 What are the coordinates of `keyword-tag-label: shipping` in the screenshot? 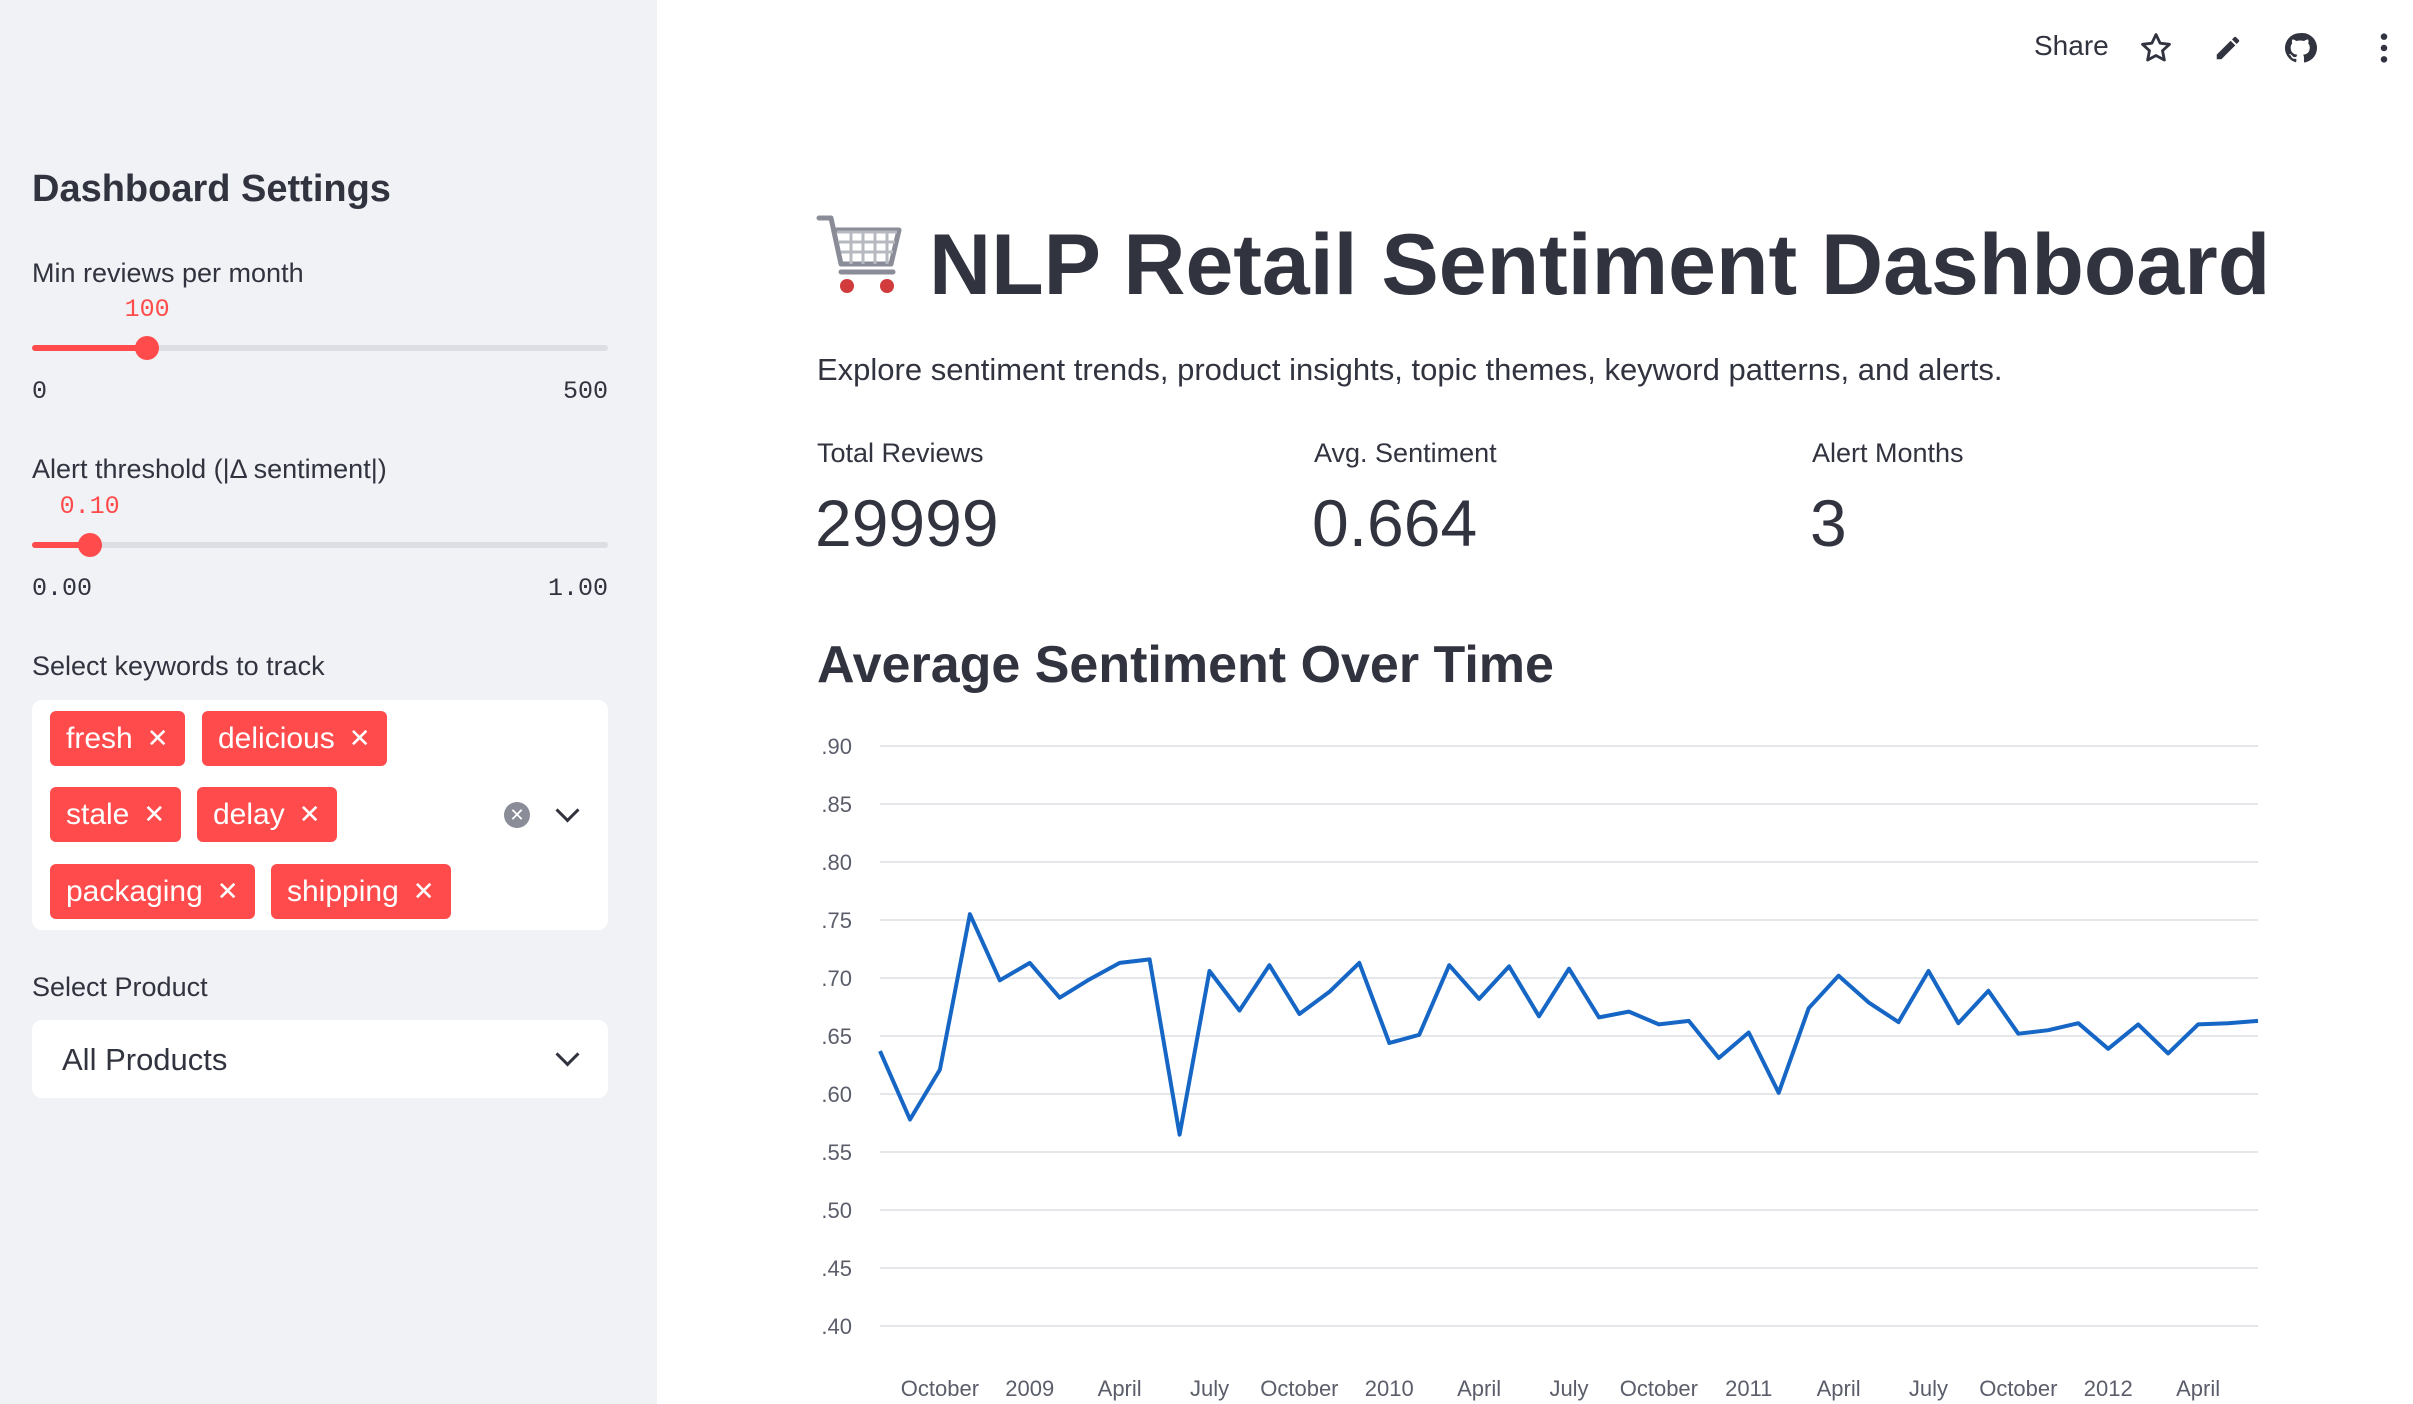 It's located at (343, 891).